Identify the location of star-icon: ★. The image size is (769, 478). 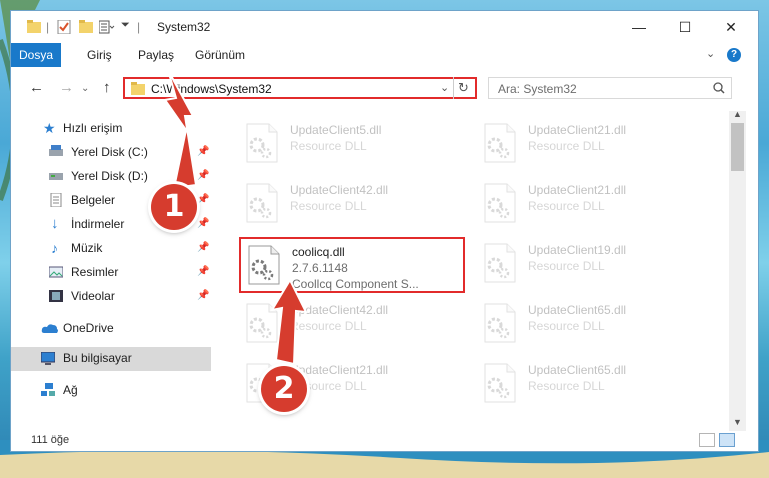
(49, 128).